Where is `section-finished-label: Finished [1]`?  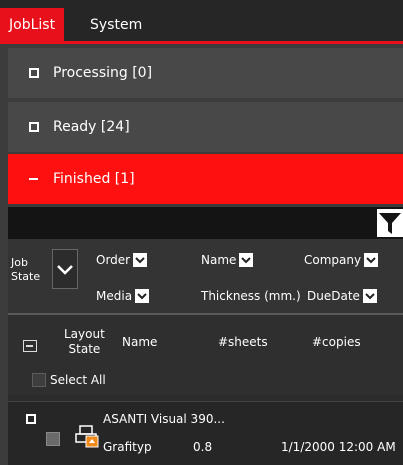
section-finished-label: Finished [1] is located at coordinates (94, 179).